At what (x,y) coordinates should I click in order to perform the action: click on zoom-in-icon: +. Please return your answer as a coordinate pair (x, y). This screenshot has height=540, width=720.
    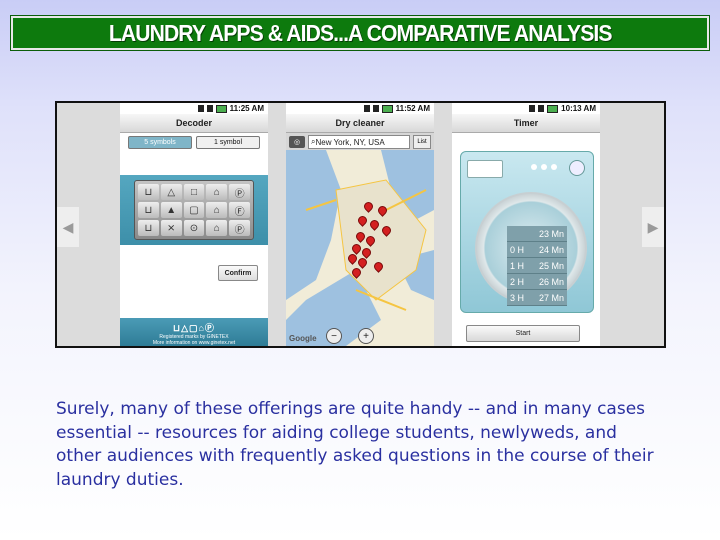
    Looking at the image, I should click on (366, 336).